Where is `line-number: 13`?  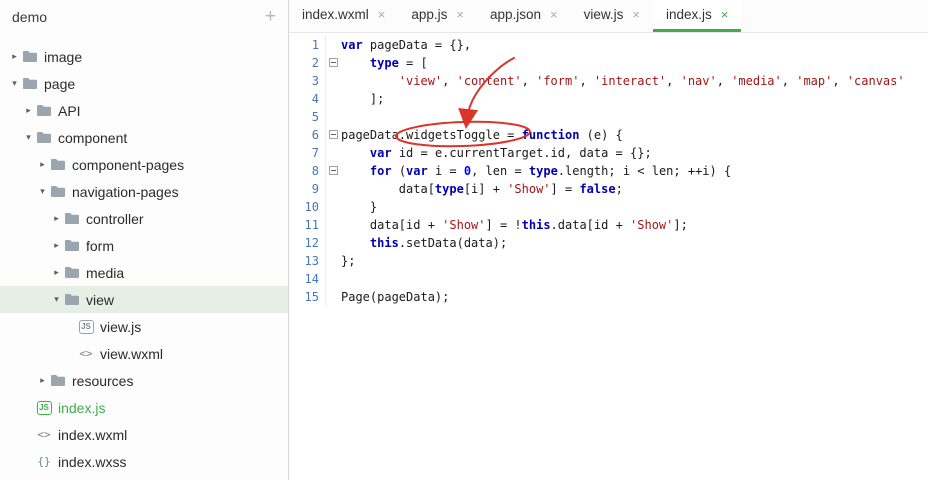
line-number: 13 is located at coordinates (311, 261).